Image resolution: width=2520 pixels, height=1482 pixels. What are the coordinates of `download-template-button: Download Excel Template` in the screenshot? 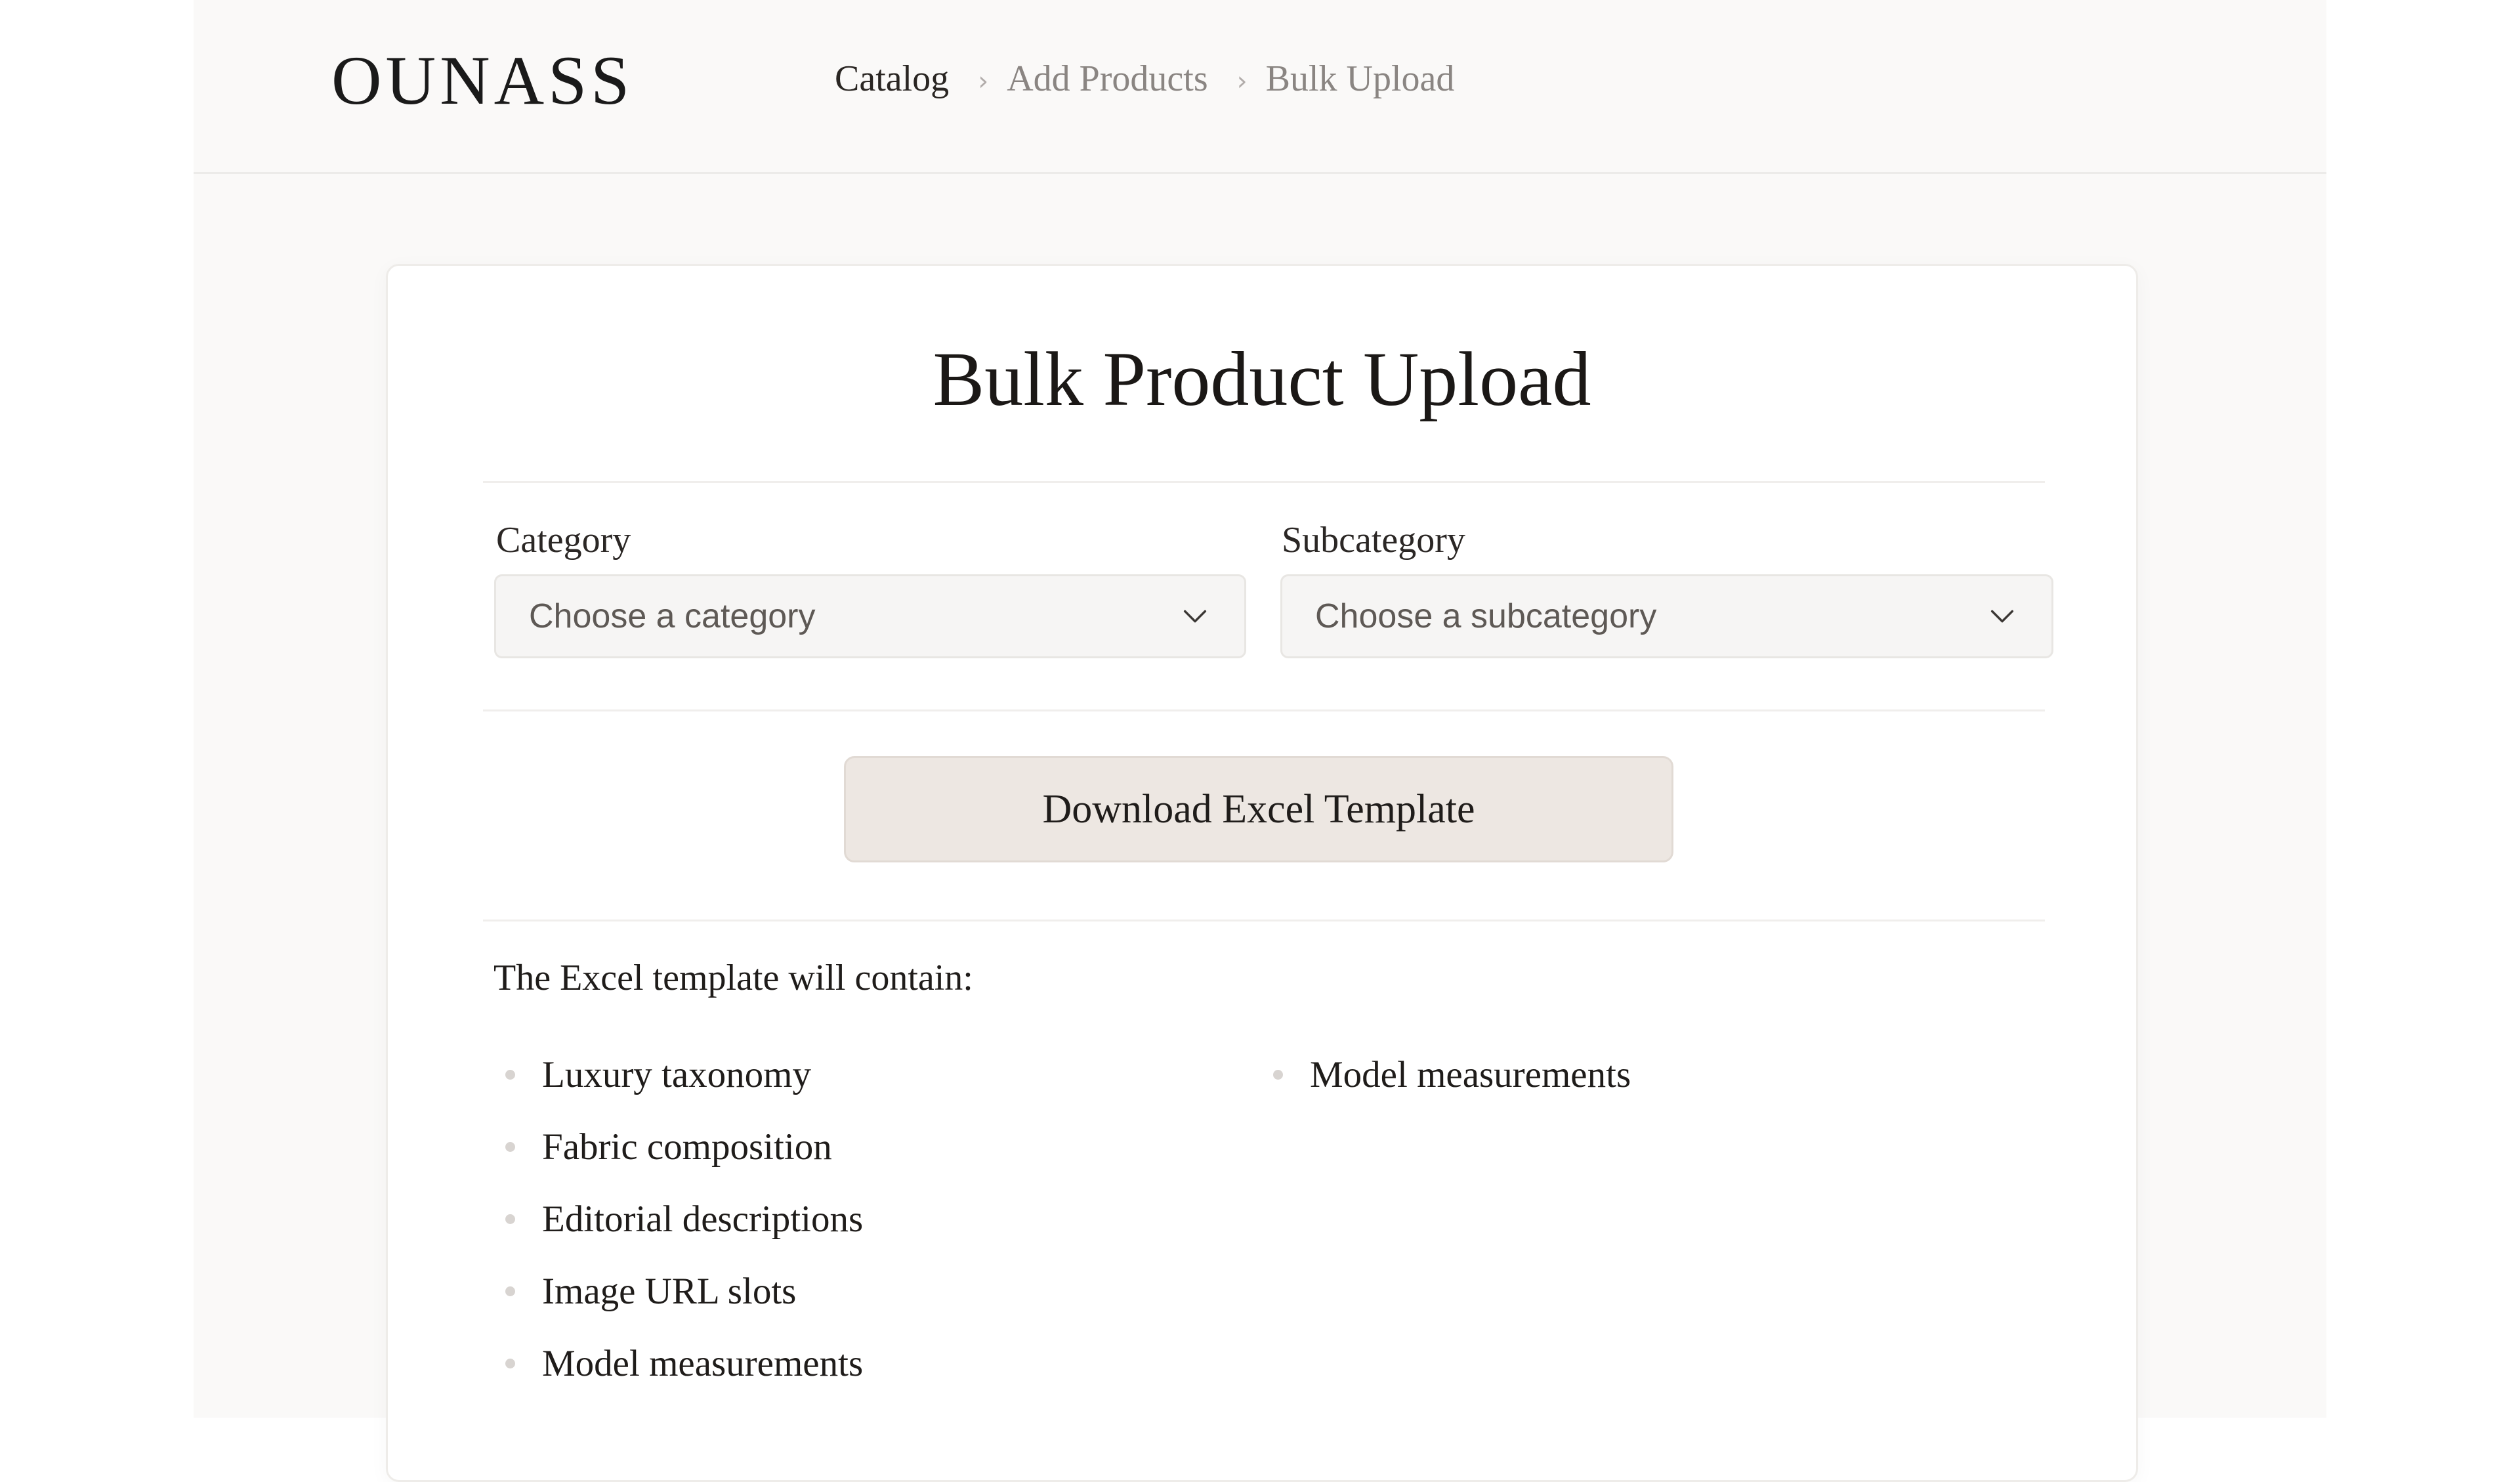 It's located at (1258, 809).